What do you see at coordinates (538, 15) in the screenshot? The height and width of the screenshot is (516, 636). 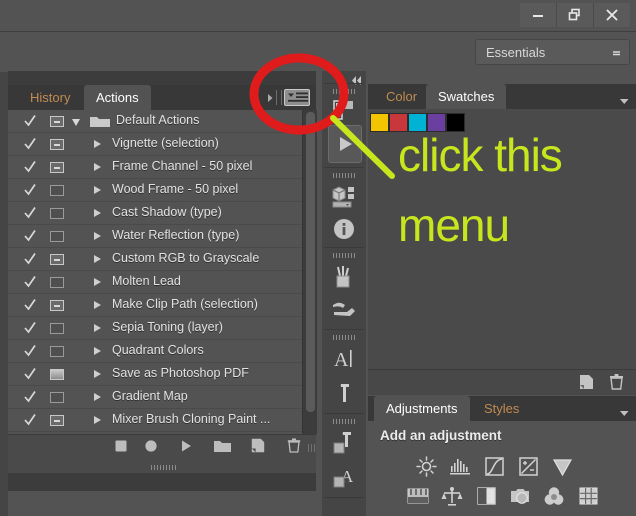 I see `minimize-button` at bounding box center [538, 15].